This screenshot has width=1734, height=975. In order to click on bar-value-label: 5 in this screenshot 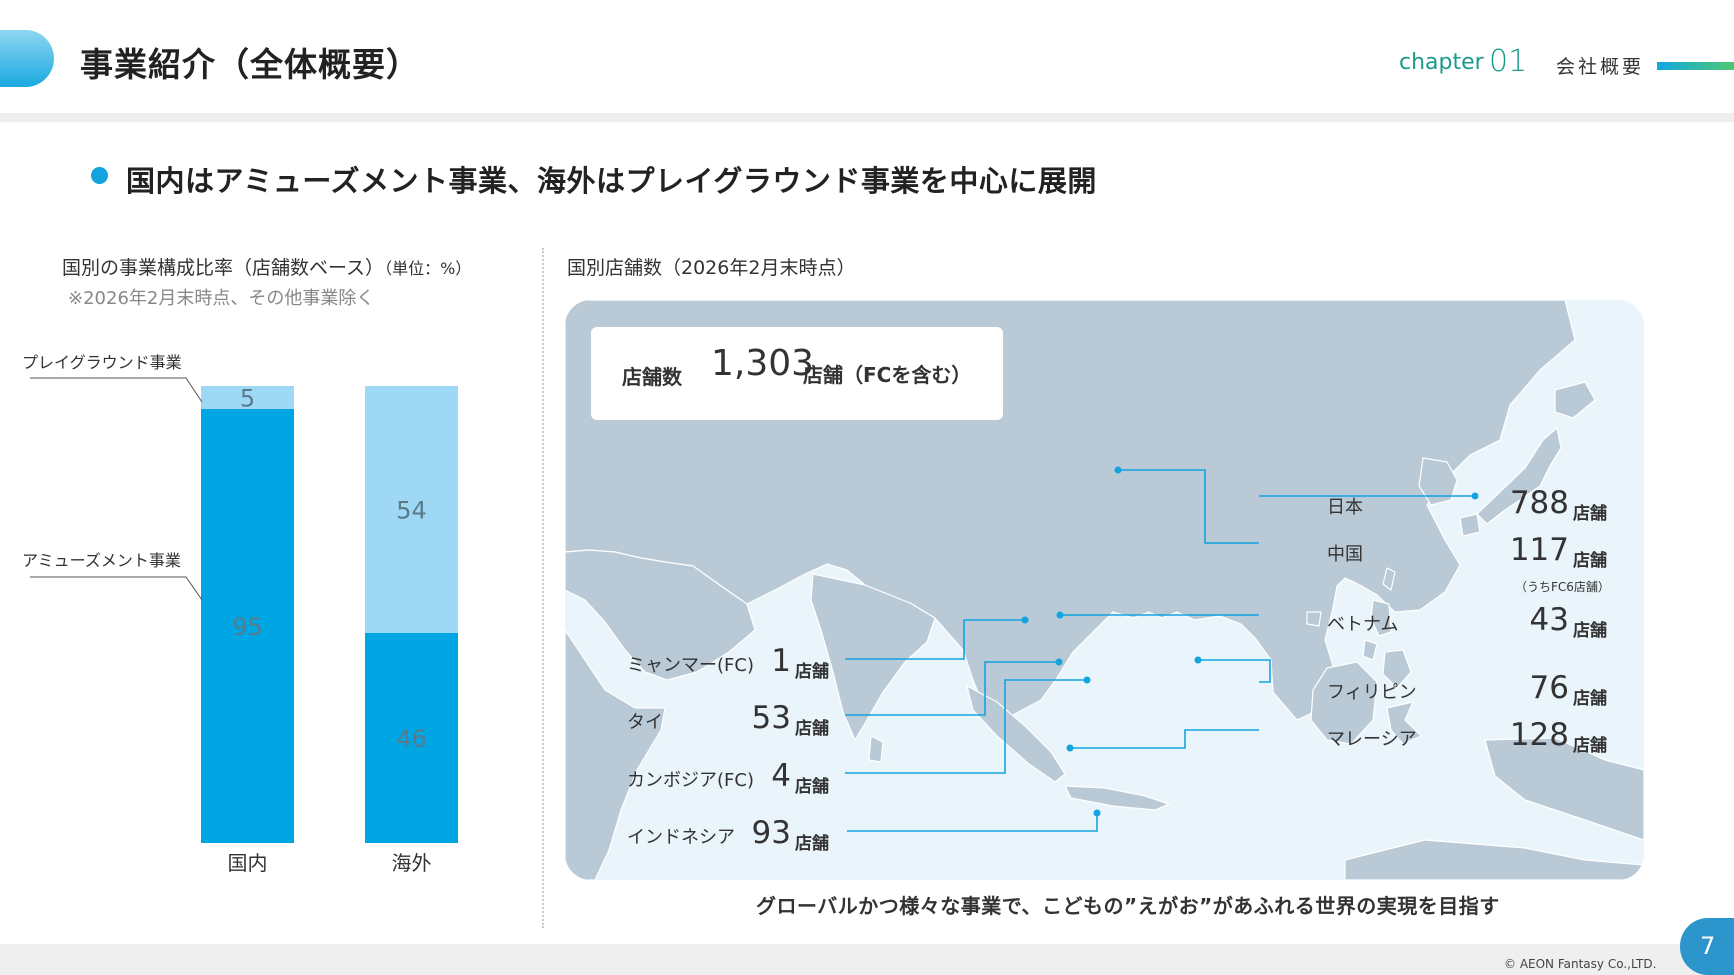, I will do `click(247, 398)`.